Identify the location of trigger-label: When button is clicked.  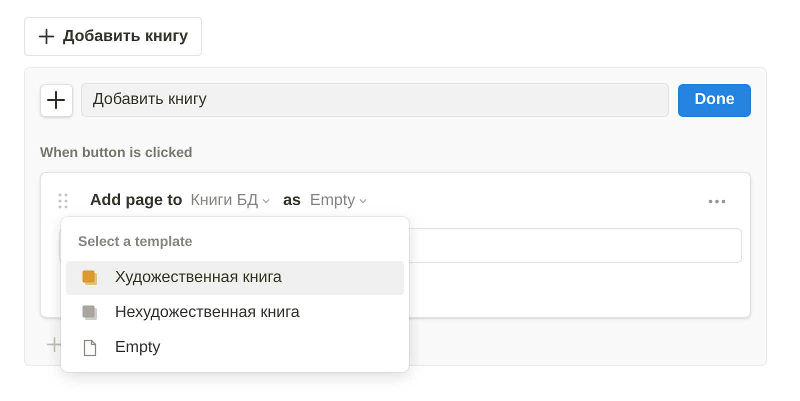
(117, 152).